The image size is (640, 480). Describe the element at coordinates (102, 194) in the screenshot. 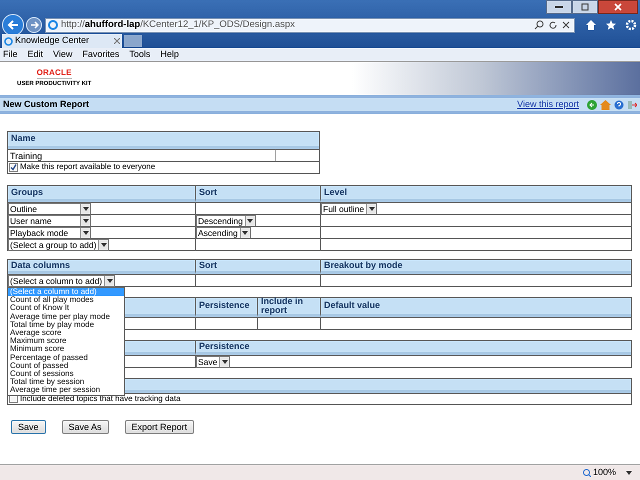

I see `column-header: Groups` at that location.